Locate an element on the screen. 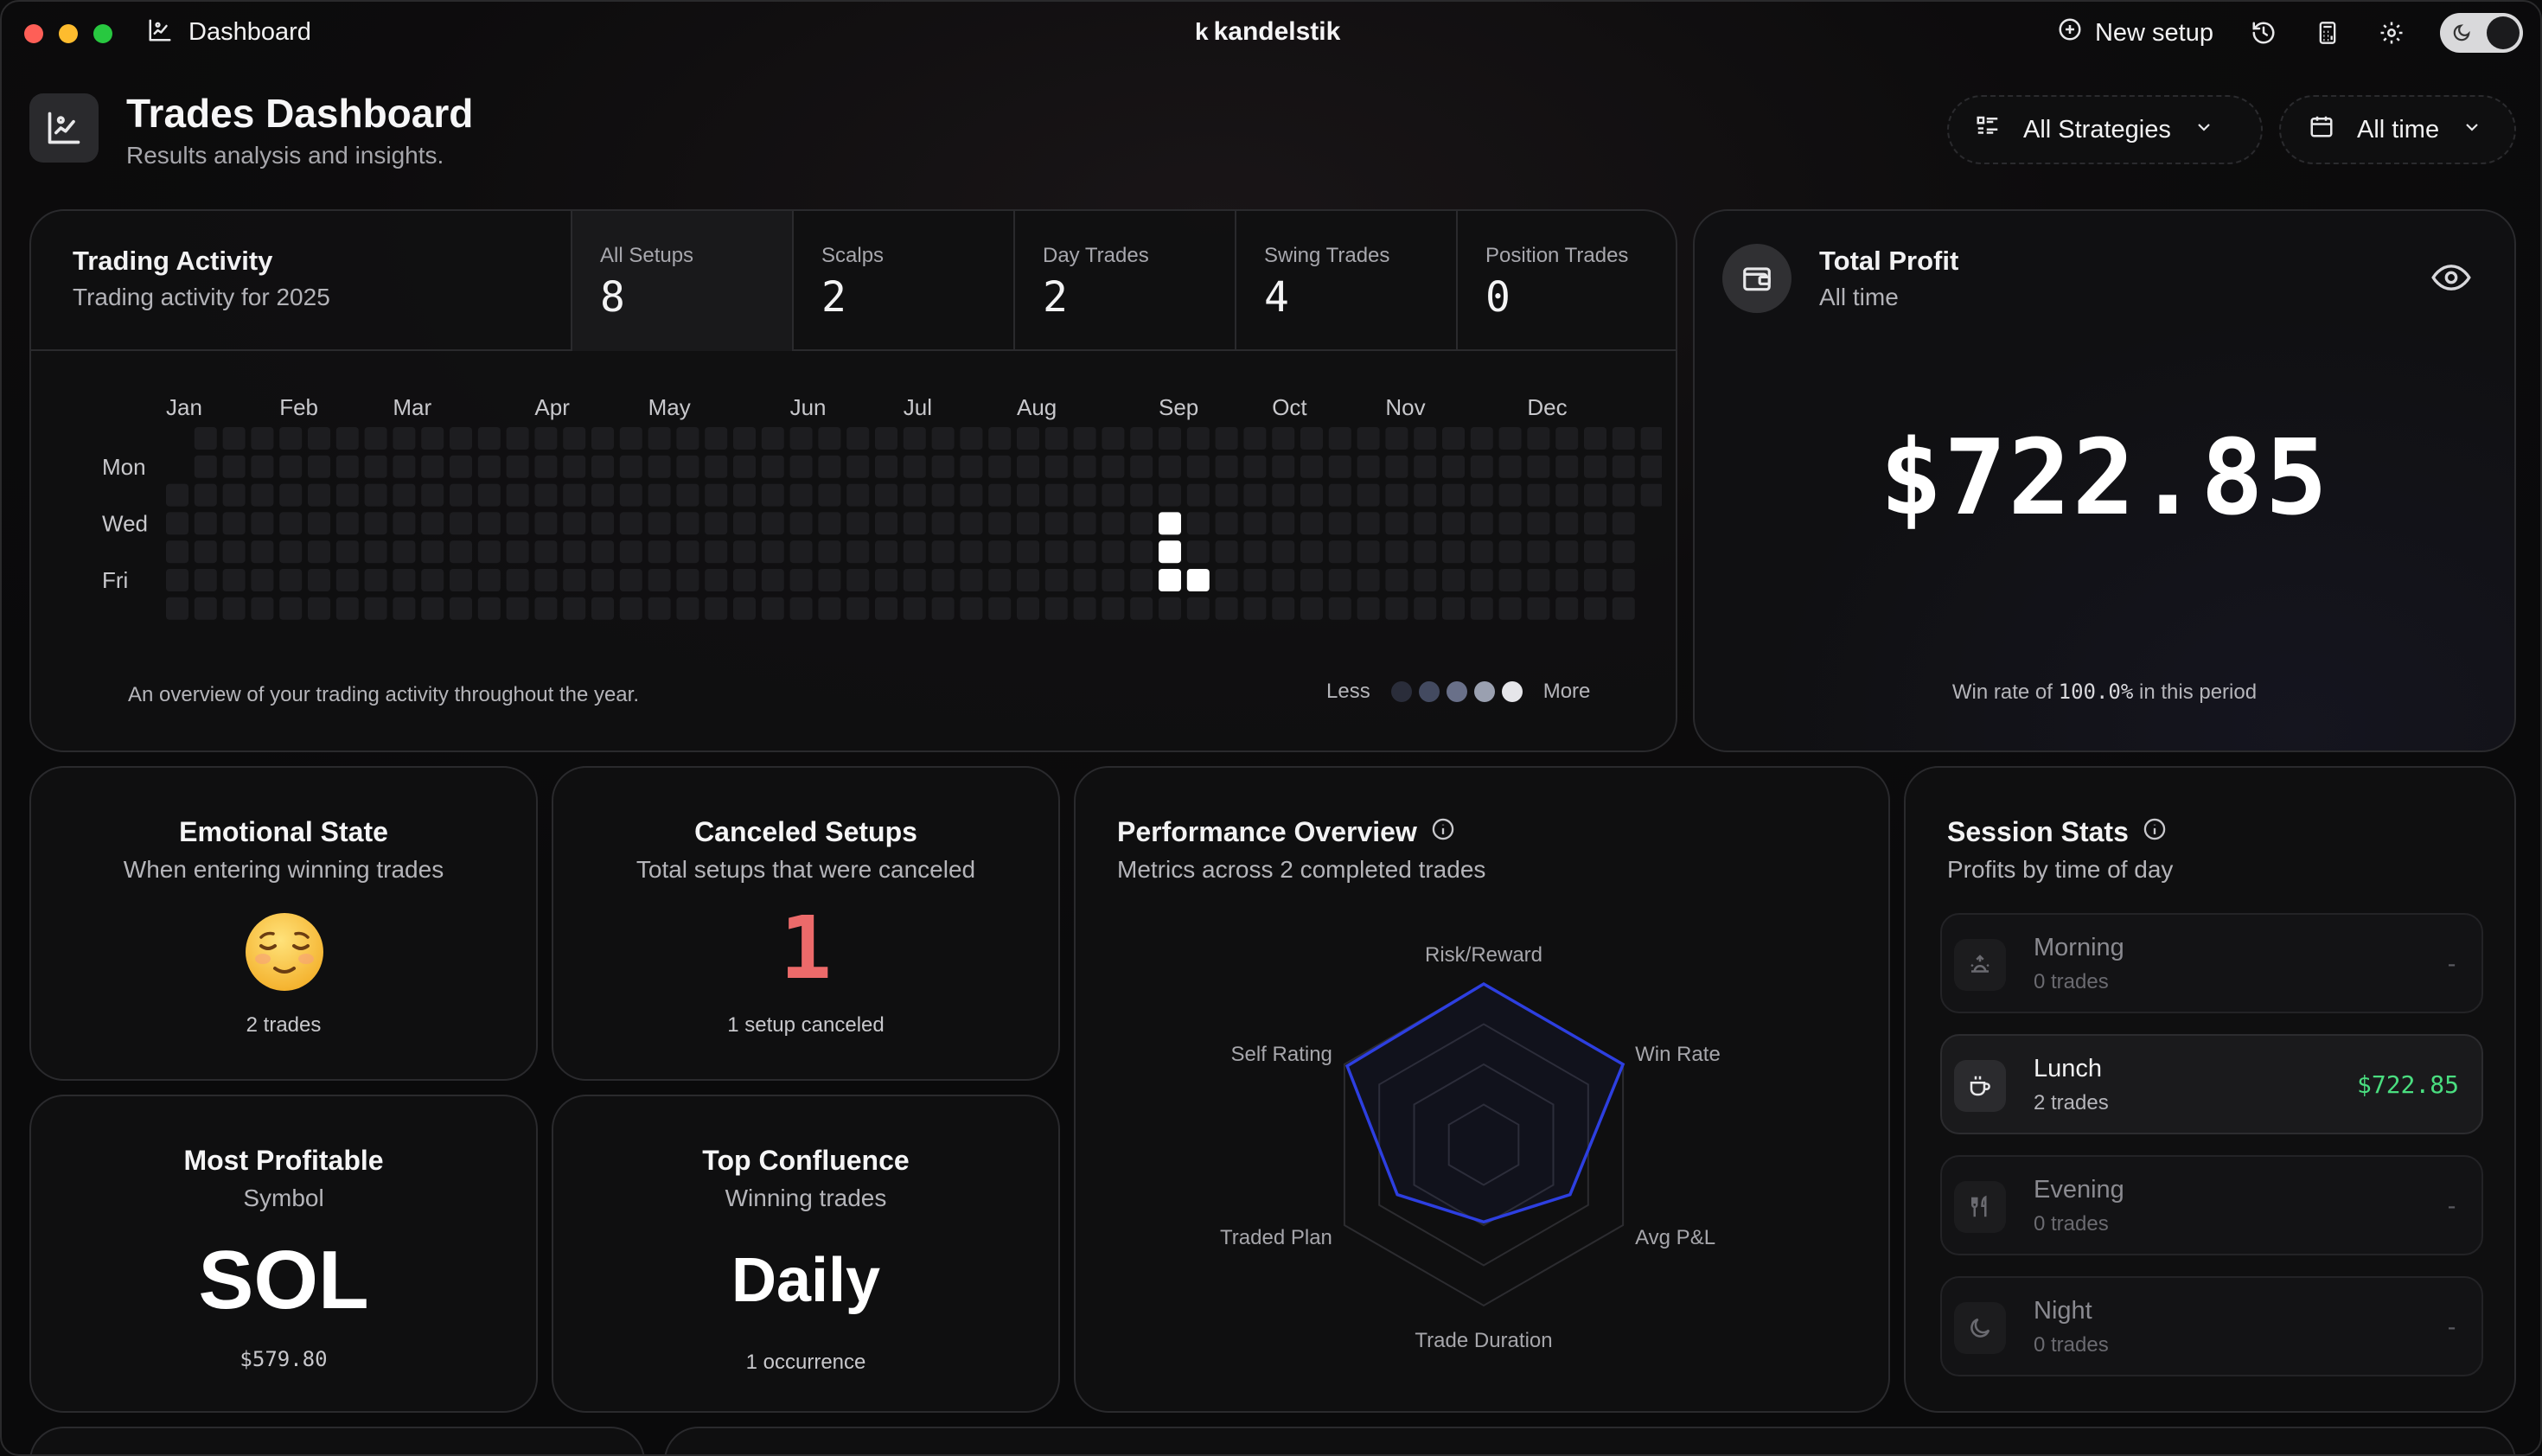 This screenshot has height=1456, width=2542. session-row-lunch: Lunch 2 trades $722.85 is located at coordinates (2211, 1084).